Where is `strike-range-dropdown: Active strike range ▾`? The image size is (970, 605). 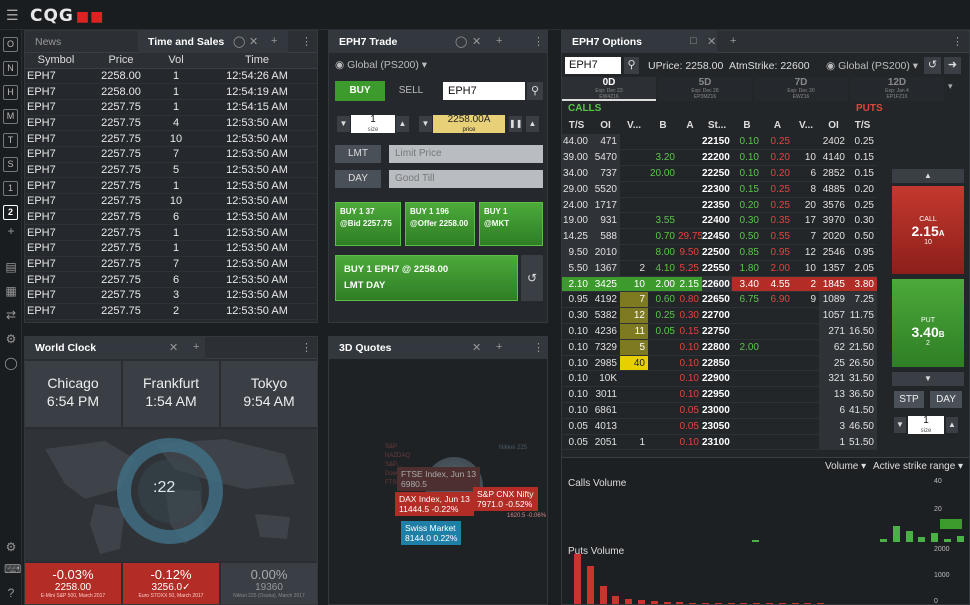 strike-range-dropdown: Active strike range ▾ is located at coordinates (918, 466).